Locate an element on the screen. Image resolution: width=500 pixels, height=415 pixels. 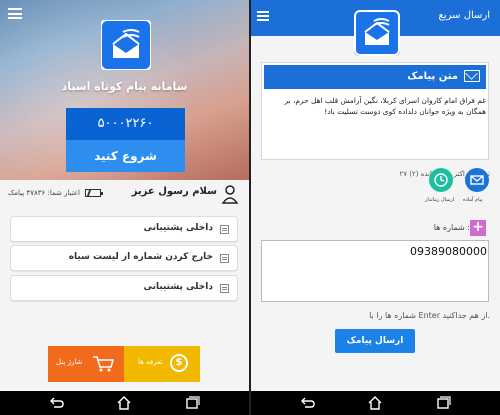
menu-item-support-1: داخلی پشتیبانی is located at coordinates (124, 229).